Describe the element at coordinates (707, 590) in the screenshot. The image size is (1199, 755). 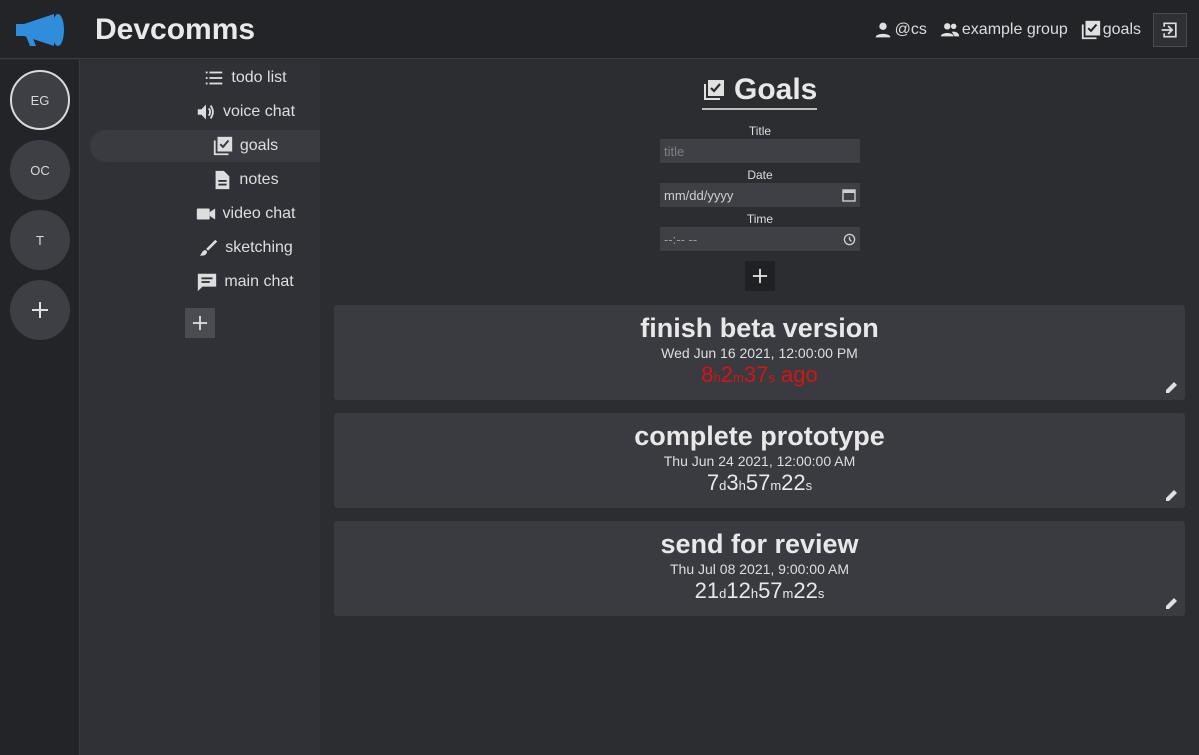
I see `countdown-number: 21` at that location.